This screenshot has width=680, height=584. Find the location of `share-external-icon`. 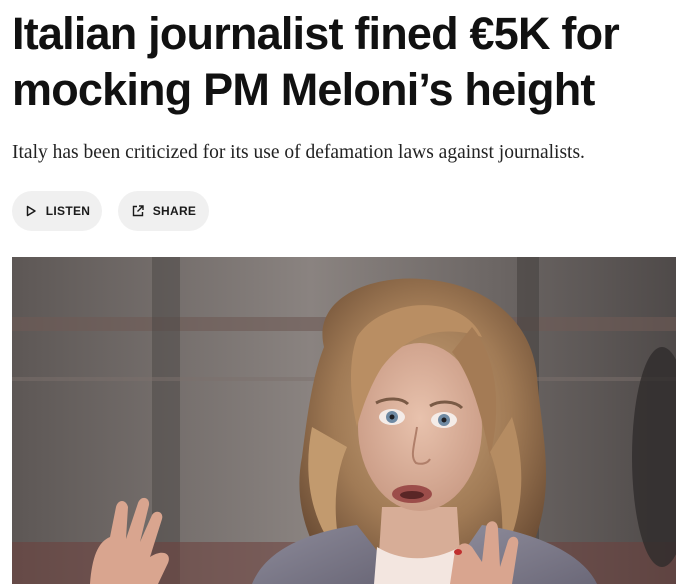

share-external-icon is located at coordinates (138, 211).